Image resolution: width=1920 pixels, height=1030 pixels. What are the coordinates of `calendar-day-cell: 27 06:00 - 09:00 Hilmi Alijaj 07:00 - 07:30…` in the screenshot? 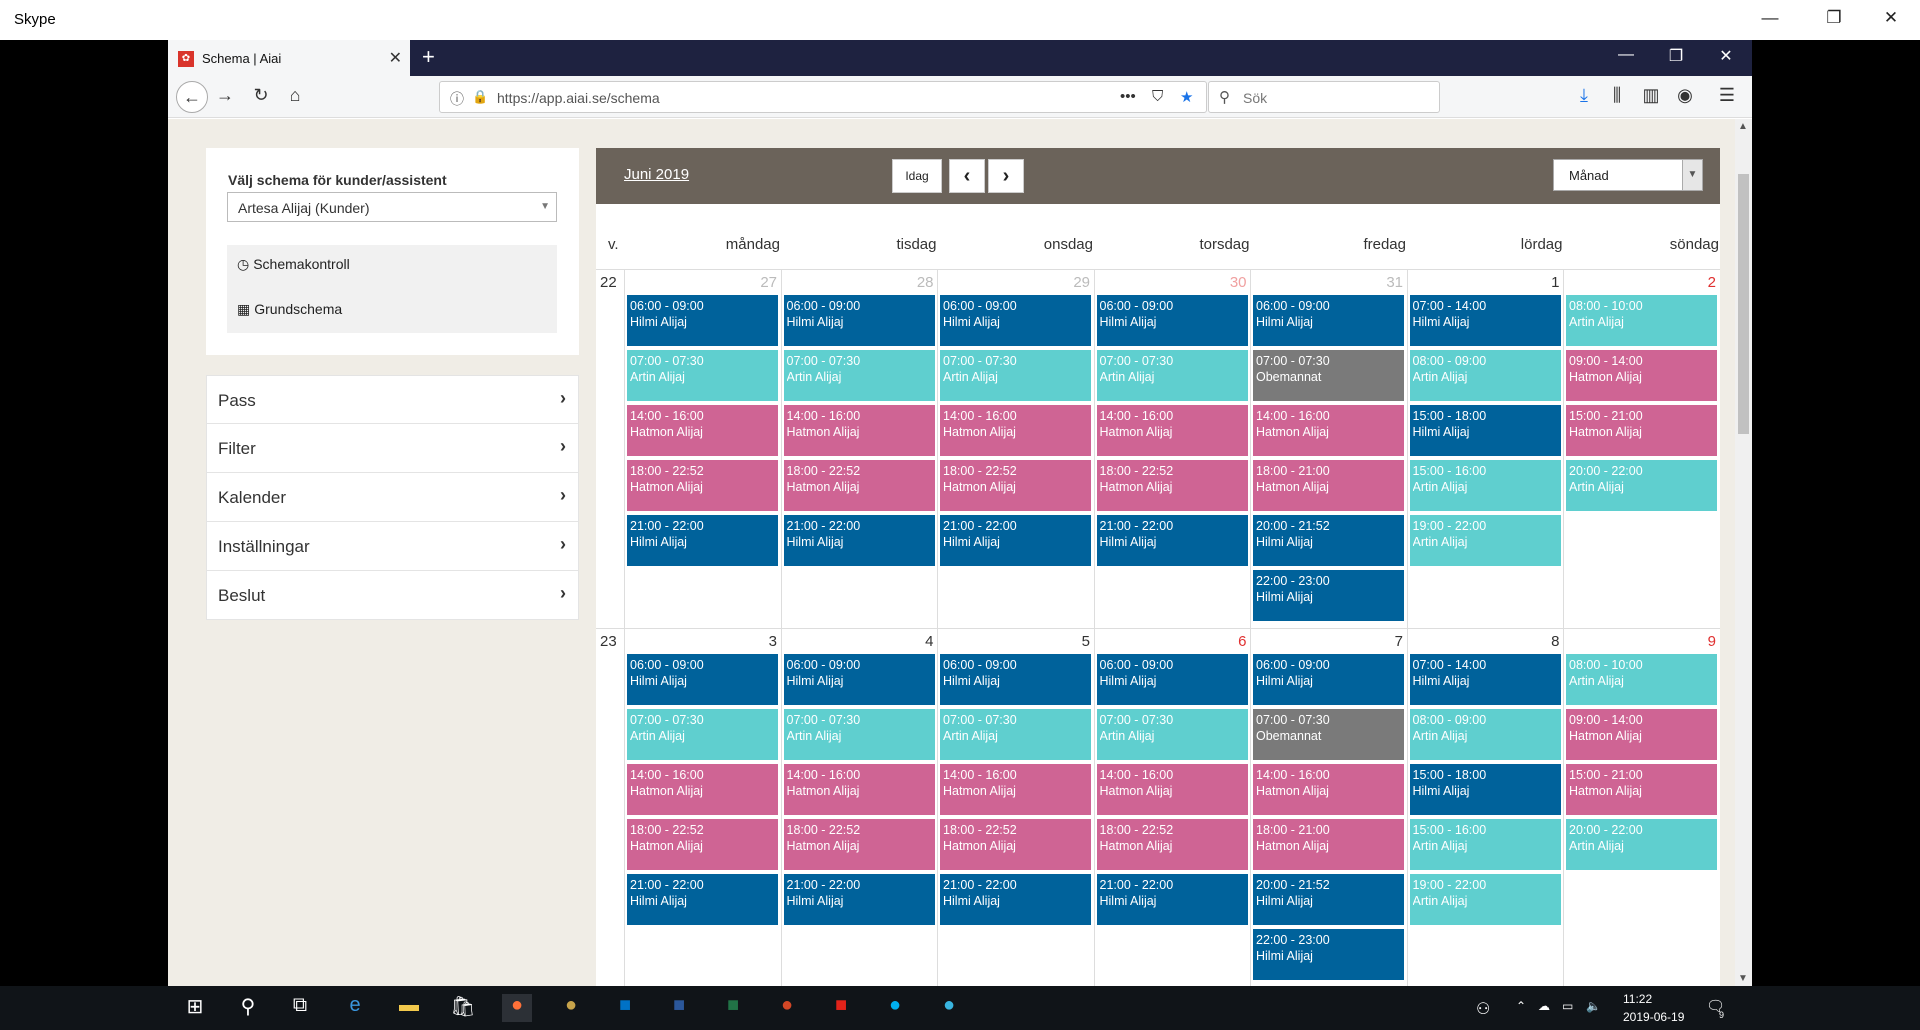 It's located at (702, 449).